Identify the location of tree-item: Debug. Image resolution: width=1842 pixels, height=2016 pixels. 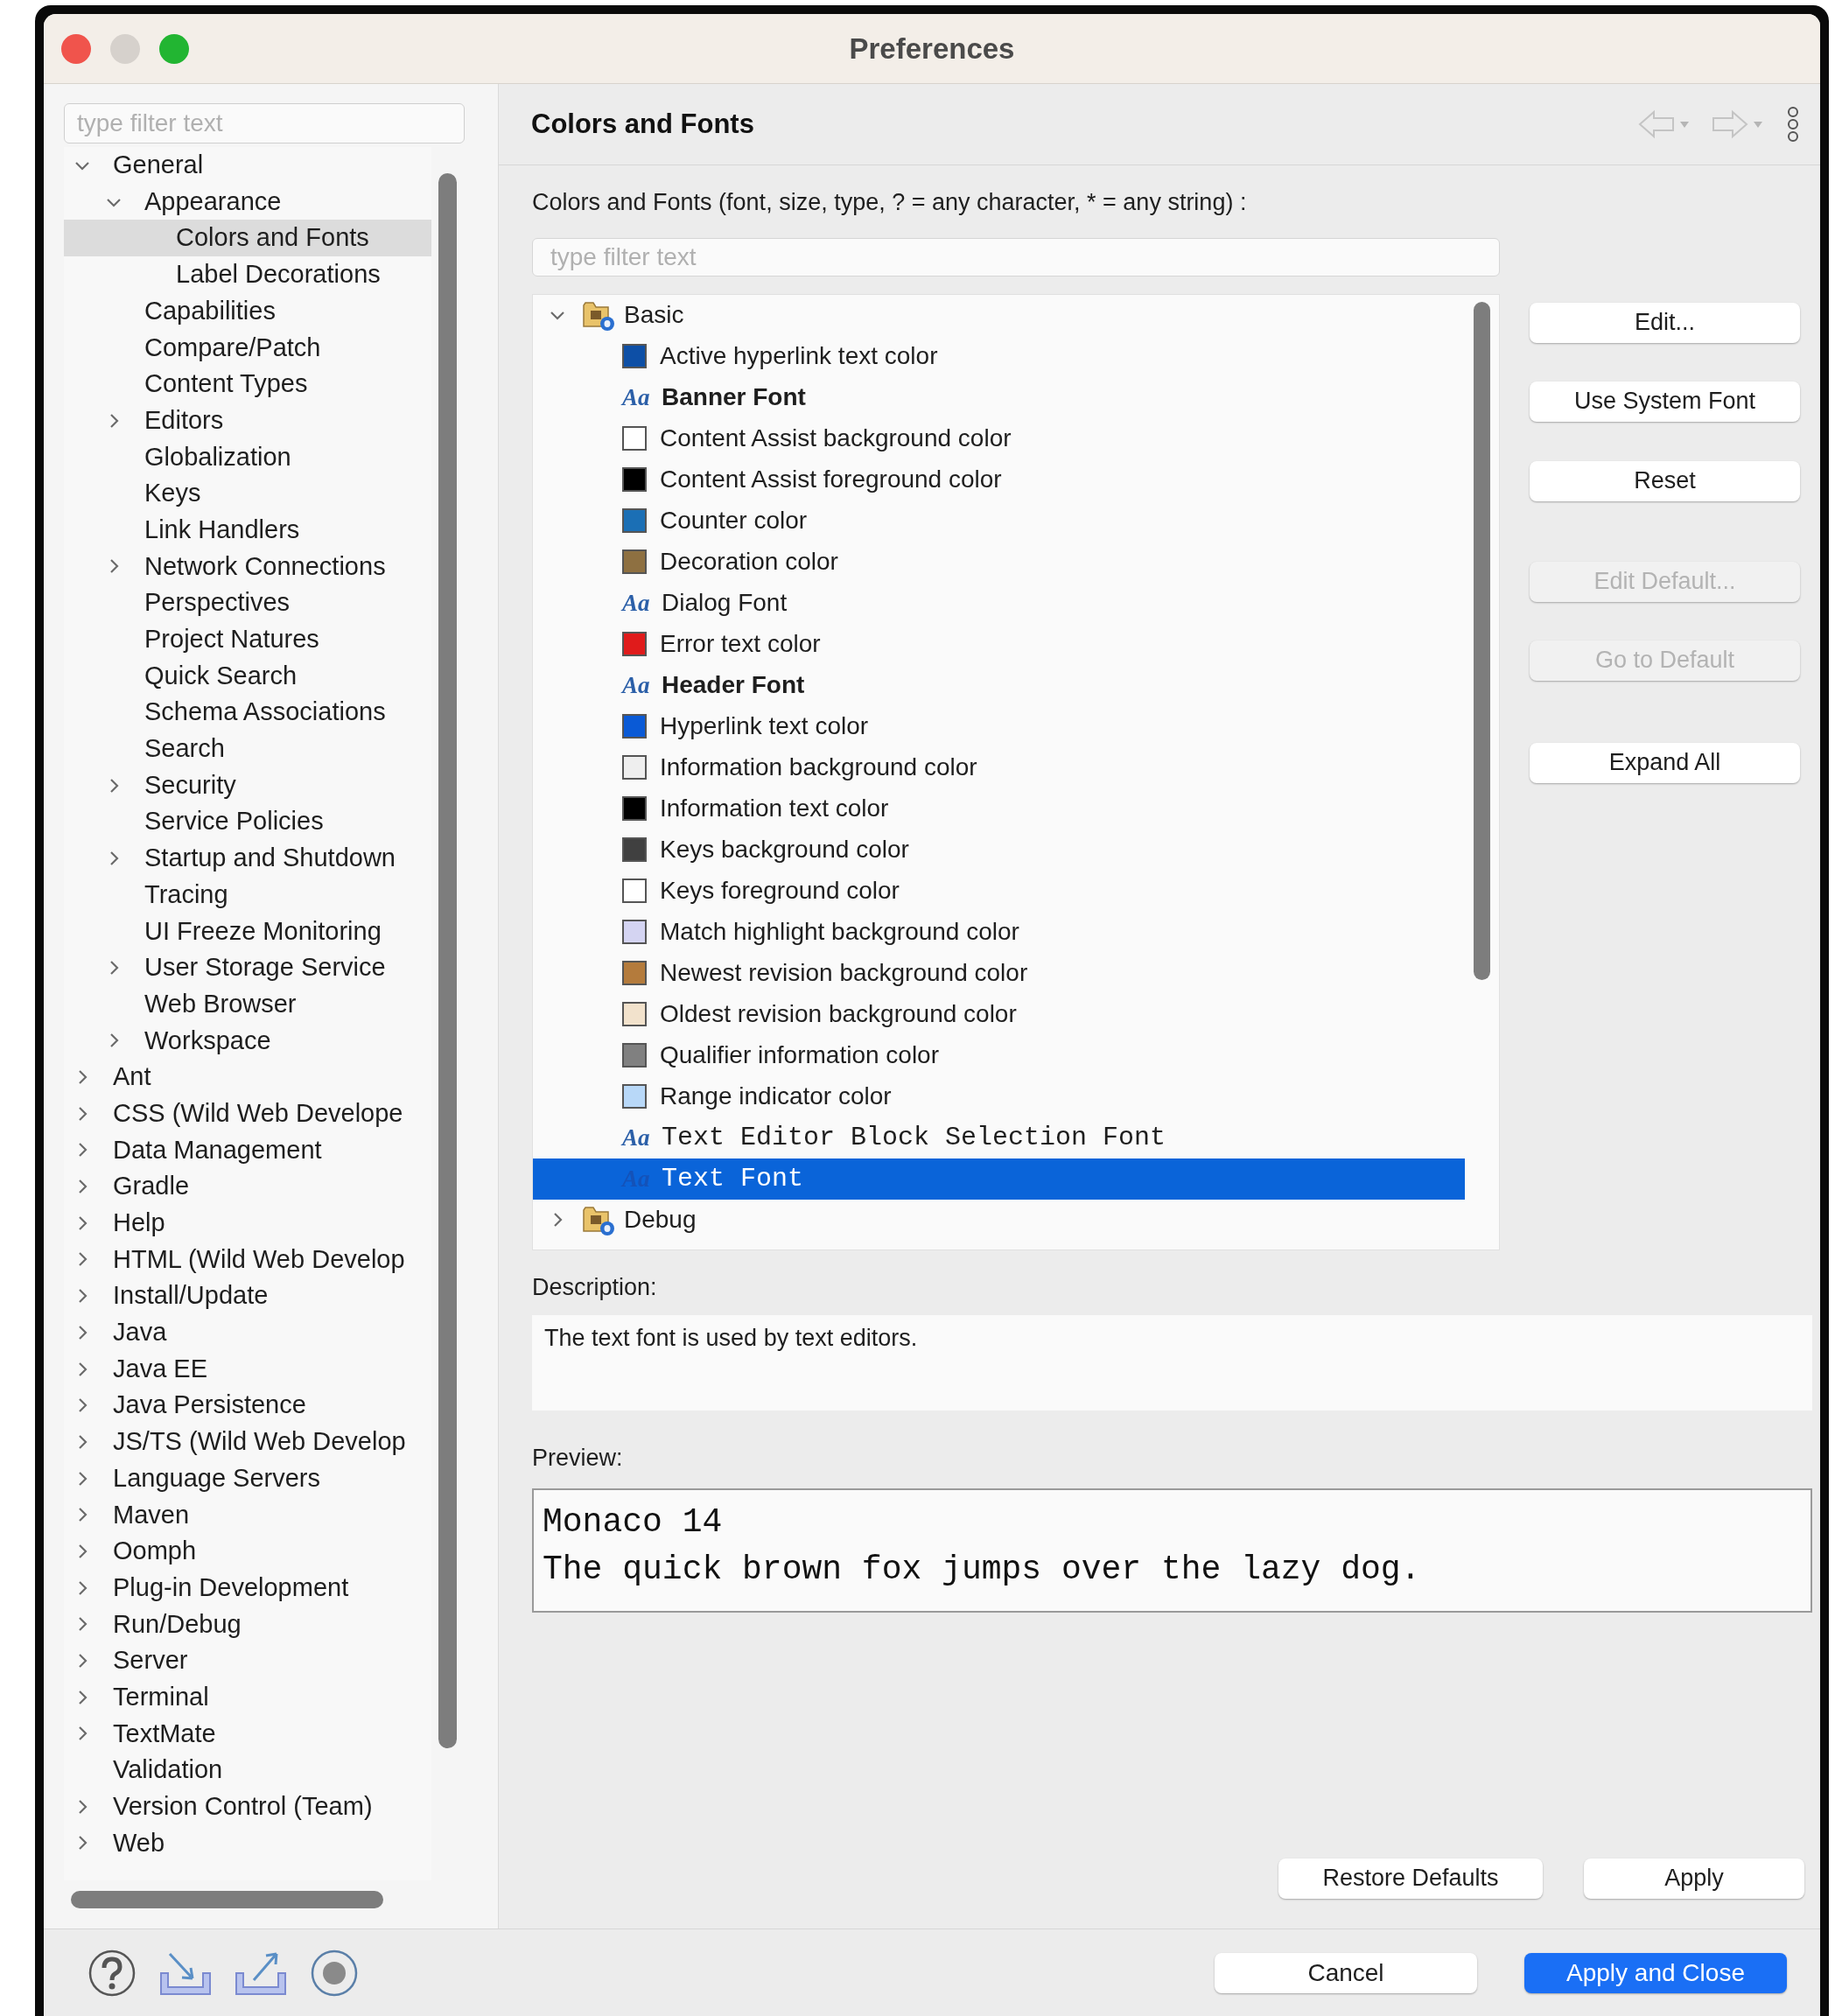
(999, 1220).